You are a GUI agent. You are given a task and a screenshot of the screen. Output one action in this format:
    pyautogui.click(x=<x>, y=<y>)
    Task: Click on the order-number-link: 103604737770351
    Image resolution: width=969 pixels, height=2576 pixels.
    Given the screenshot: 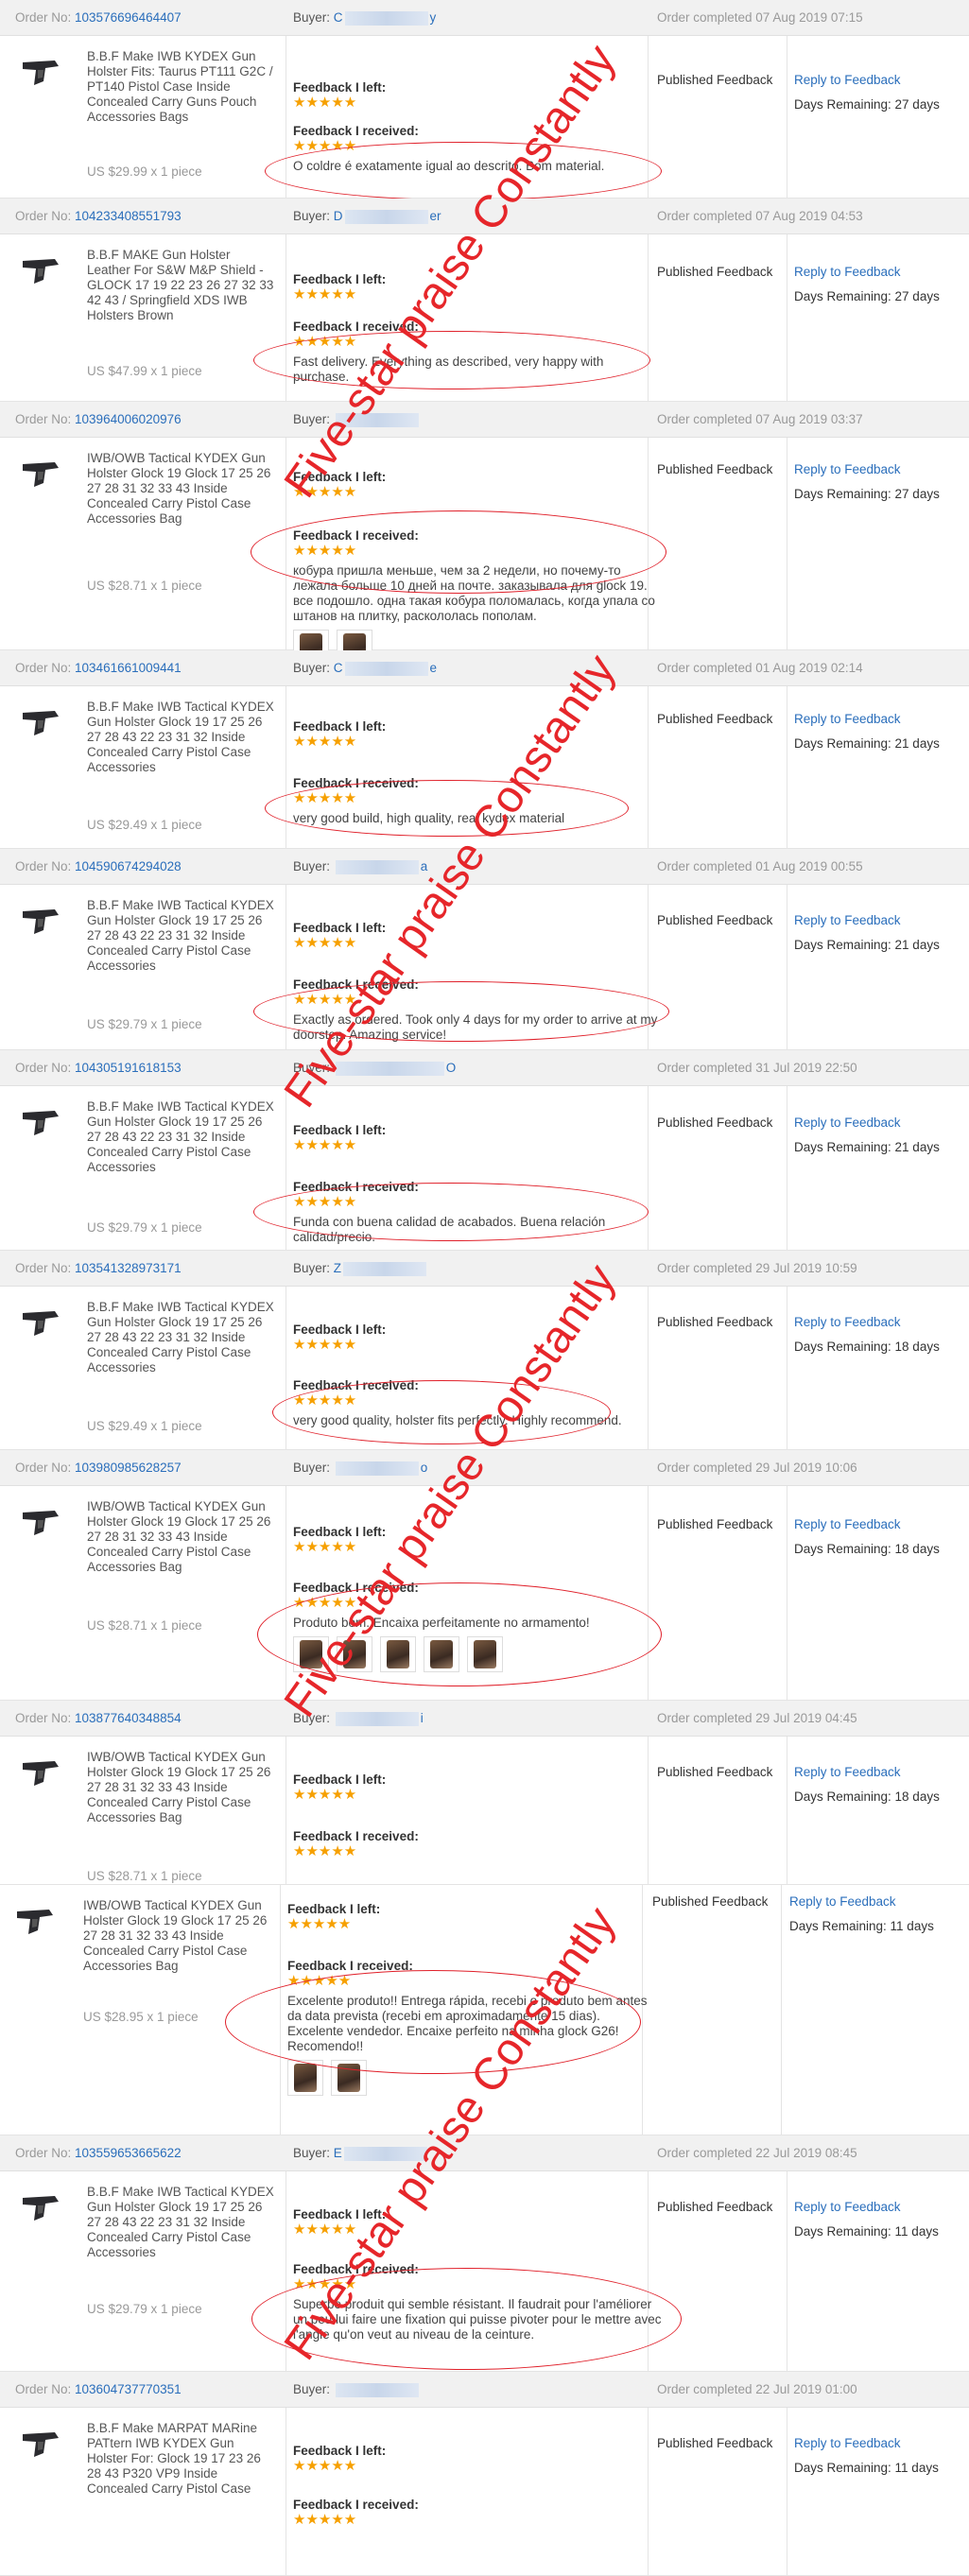 What is the action you would take?
    pyautogui.click(x=128, y=2389)
    